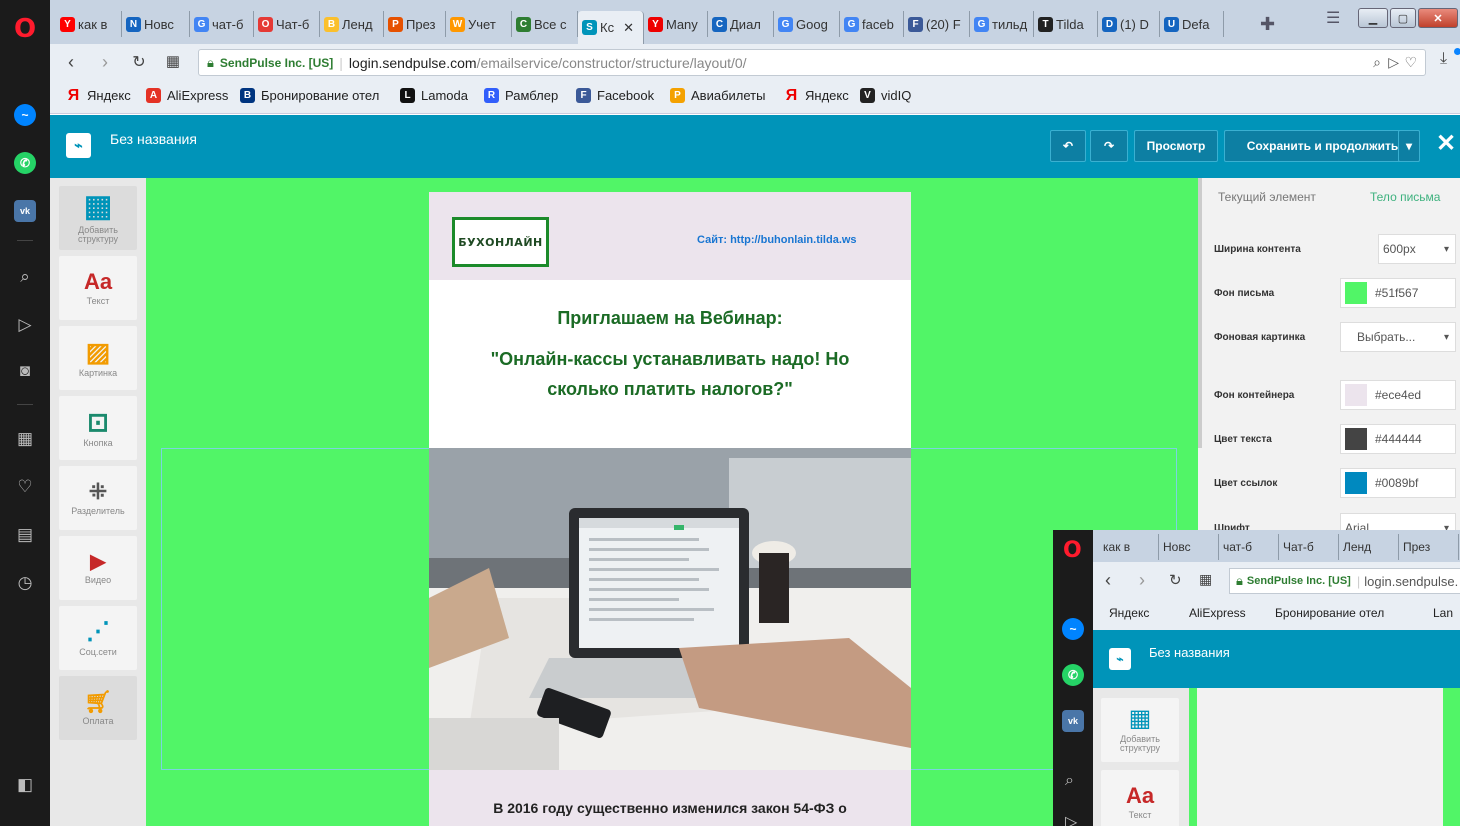 Image resolution: width=1460 pixels, height=826 pixels. I want to click on maximize-button: ▢, so click(1403, 18).